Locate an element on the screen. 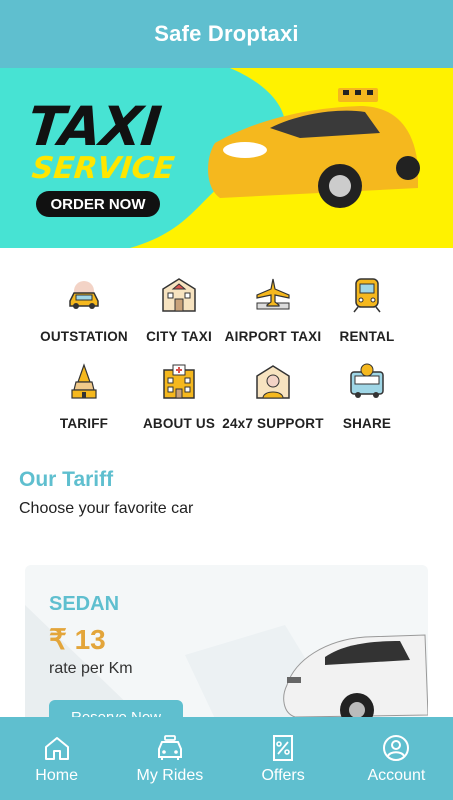 The width and height of the screenshot is (453, 800). nav-account: Account is located at coordinates (396, 758).